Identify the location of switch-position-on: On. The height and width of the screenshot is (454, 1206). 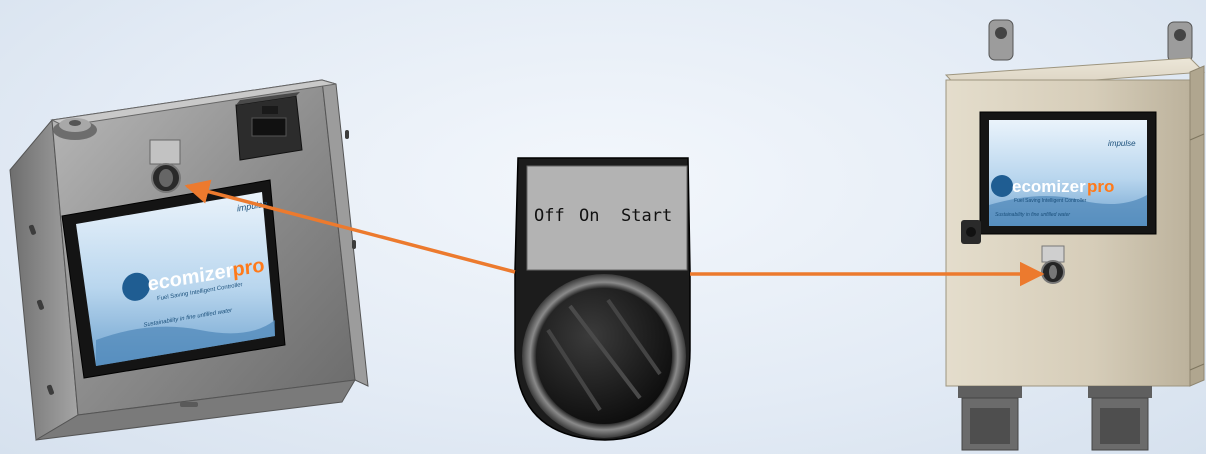
(589, 216).